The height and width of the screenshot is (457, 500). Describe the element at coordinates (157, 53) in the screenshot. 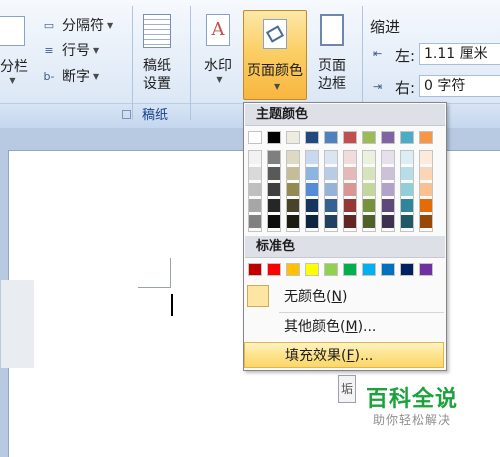

I see `manuscript-setup-button: 稿纸 设置` at that location.